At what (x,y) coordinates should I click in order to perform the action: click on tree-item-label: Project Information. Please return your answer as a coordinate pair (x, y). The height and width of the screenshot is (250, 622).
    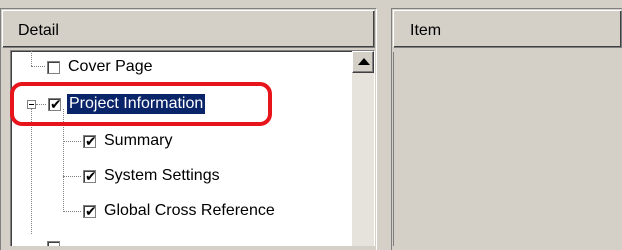
    Looking at the image, I should click on (136, 104).